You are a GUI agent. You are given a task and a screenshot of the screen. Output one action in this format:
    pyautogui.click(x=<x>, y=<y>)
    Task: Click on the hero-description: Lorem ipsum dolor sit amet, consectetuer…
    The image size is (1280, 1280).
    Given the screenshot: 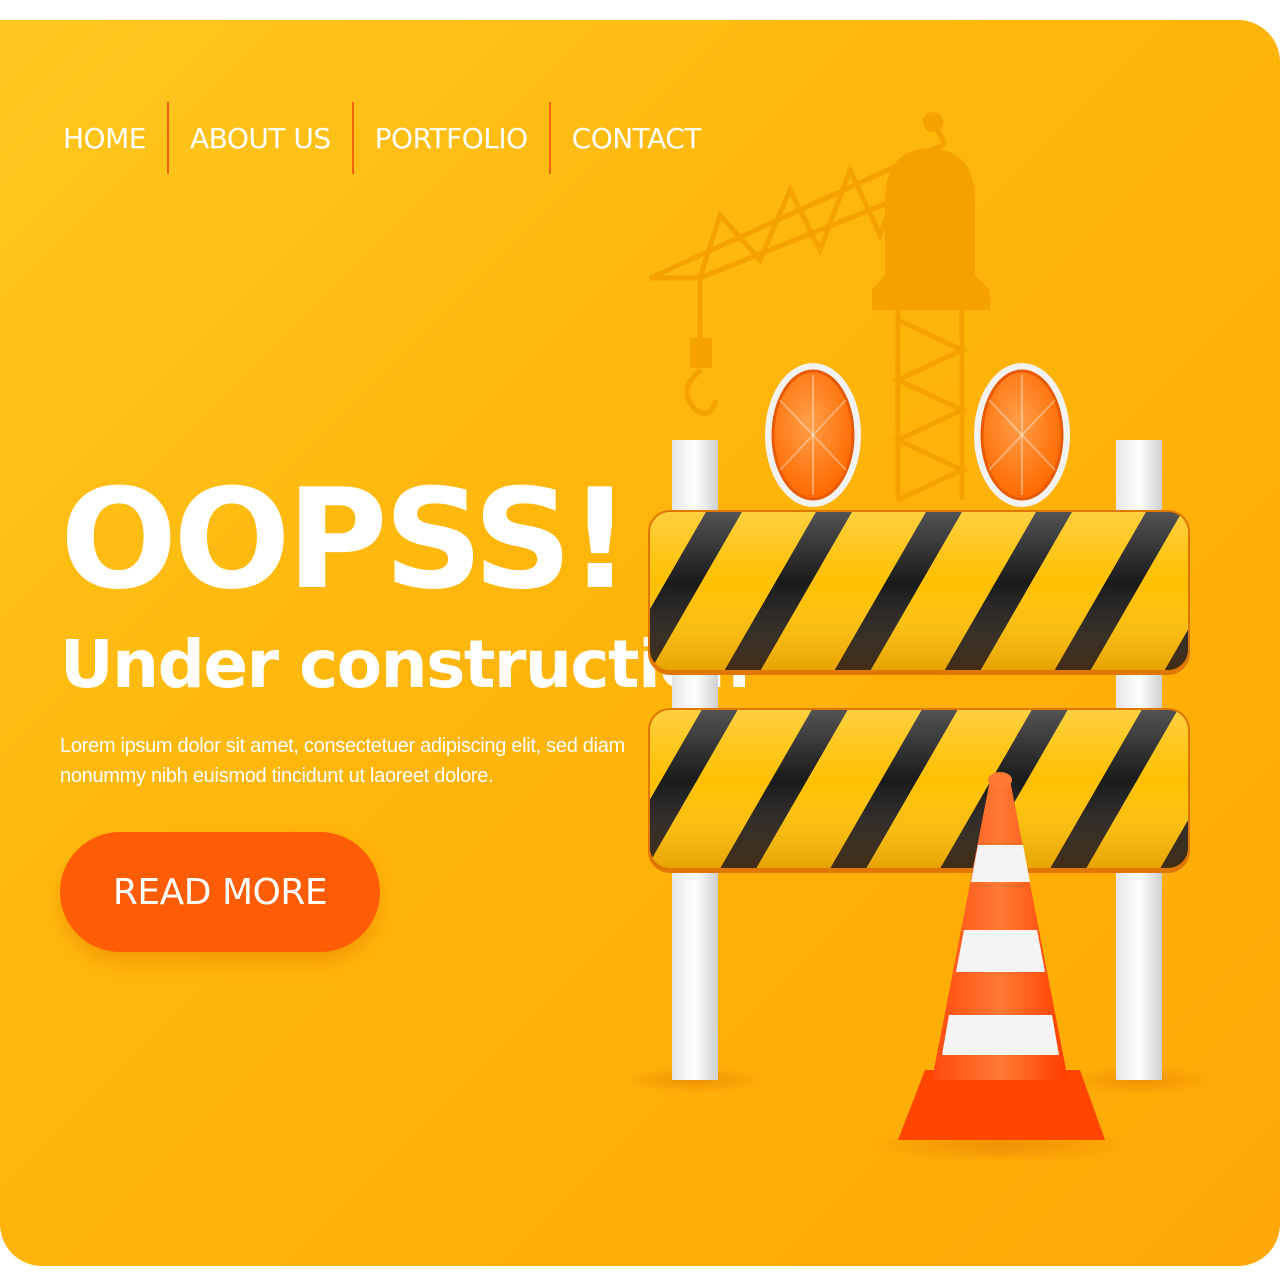 What is the action you would take?
    pyautogui.click(x=342, y=761)
    